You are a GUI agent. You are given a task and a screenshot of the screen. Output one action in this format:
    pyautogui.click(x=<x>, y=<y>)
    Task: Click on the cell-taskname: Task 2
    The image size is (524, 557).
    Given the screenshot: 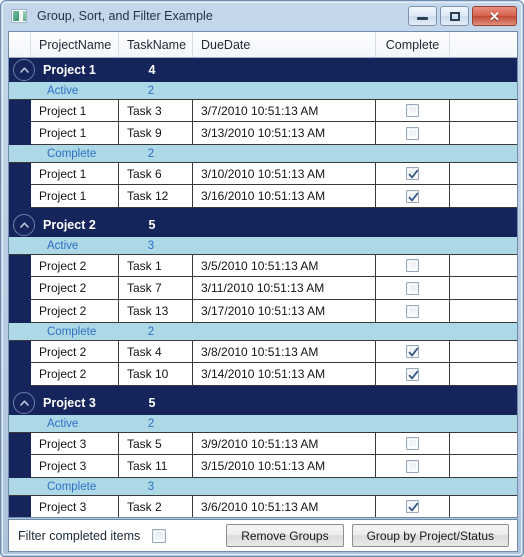 What is the action you would take?
    pyautogui.click(x=156, y=506)
    